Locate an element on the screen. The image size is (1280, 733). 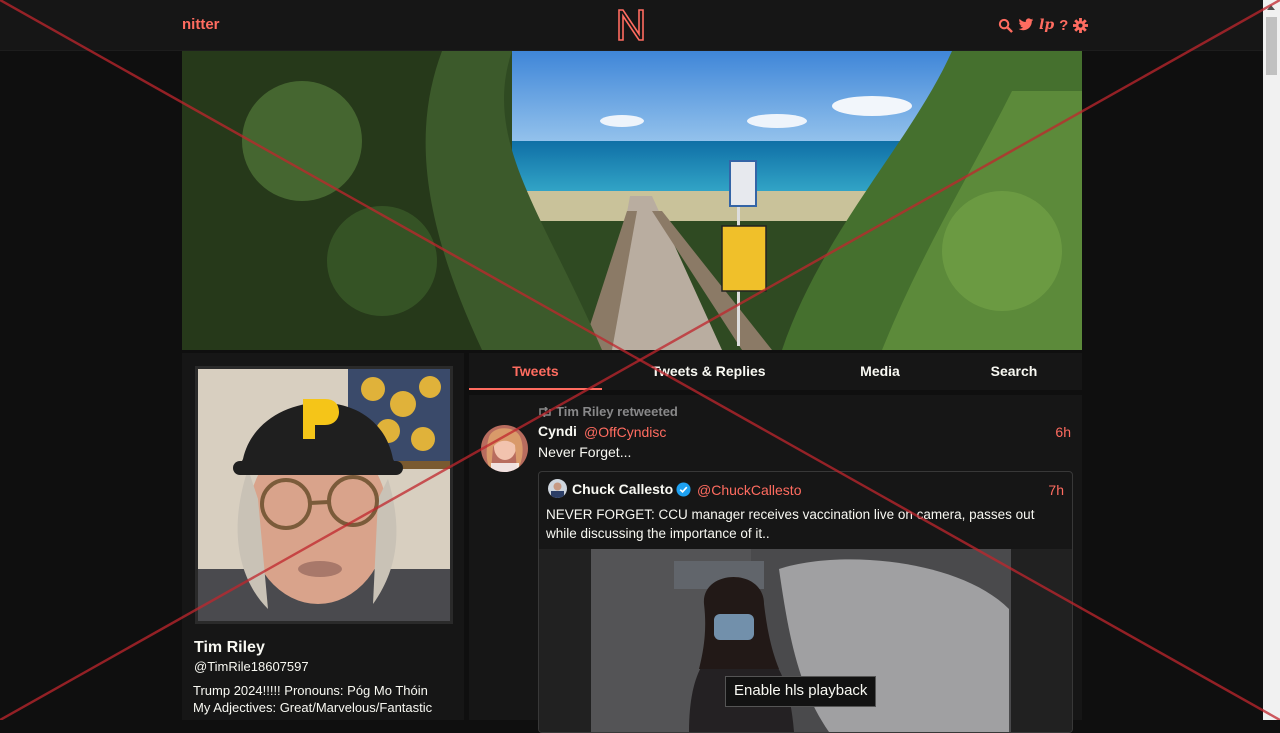
tab-tweets-replies: Tweets & Replies is located at coordinates (708, 371).